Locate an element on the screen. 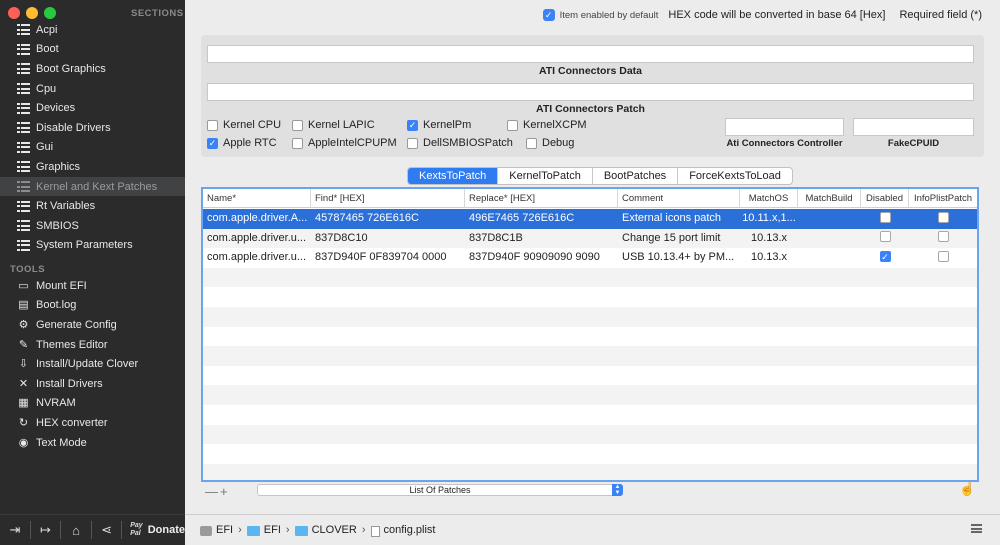 Image resolution: width=1000 pixels, height=545 pixels. sidebar-item-boot: Boot is located at coordinates (92, 50).